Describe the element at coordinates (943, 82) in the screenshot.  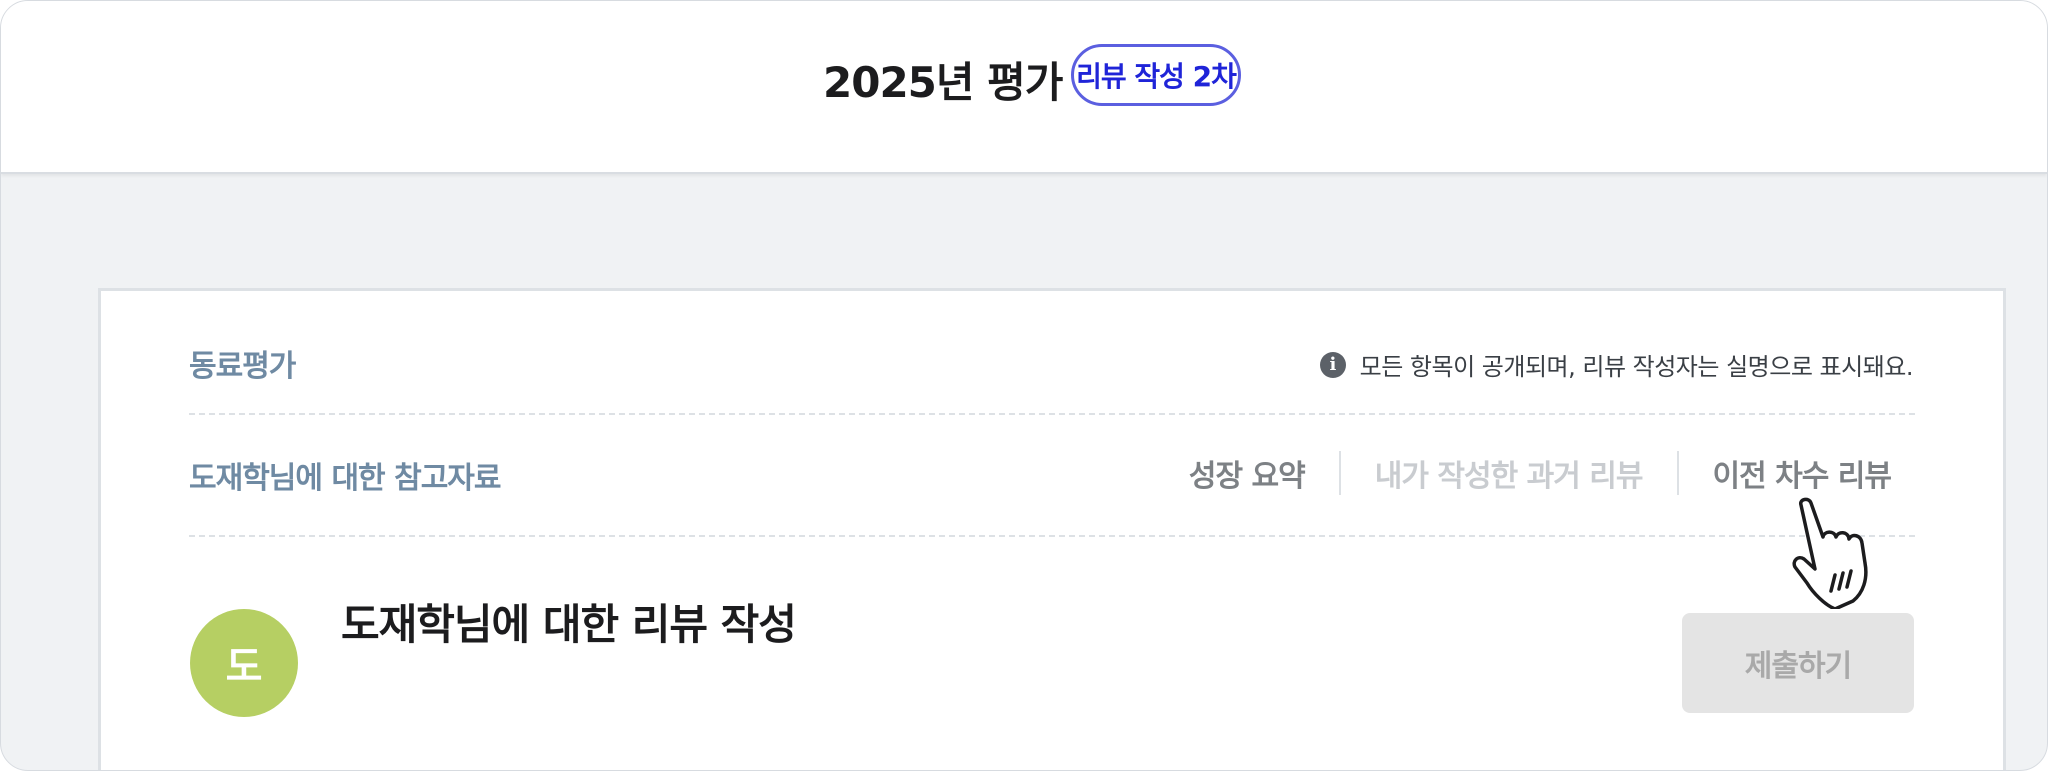
I see `page-title: 2025년 평가` at that location.